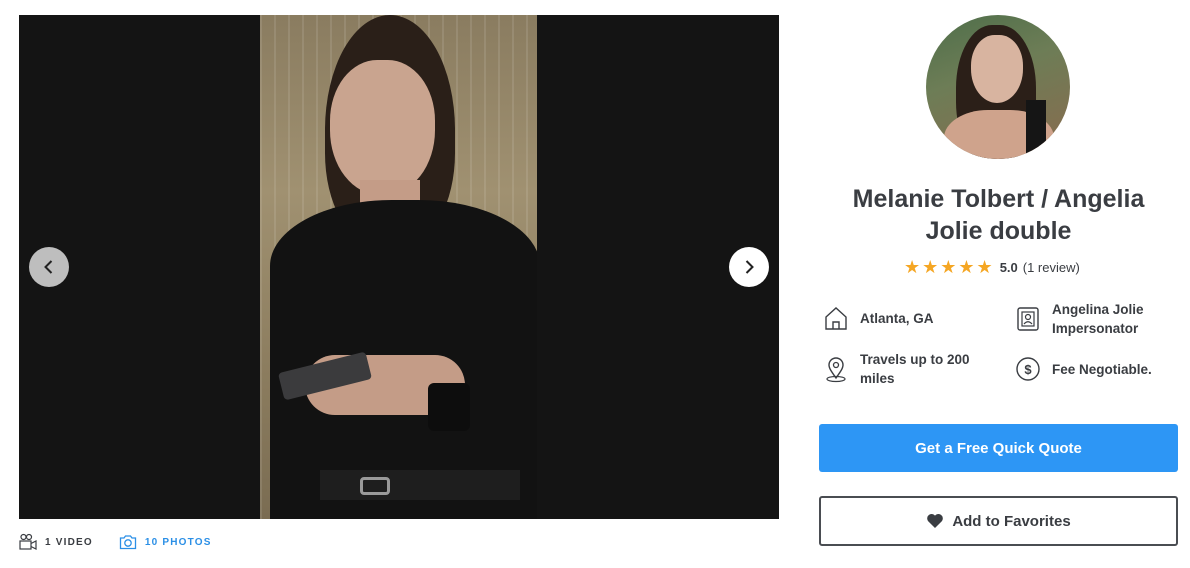  I want to click on performer-name: Melanie Tolbert / Angelia Jolie double, so click(998, 215).